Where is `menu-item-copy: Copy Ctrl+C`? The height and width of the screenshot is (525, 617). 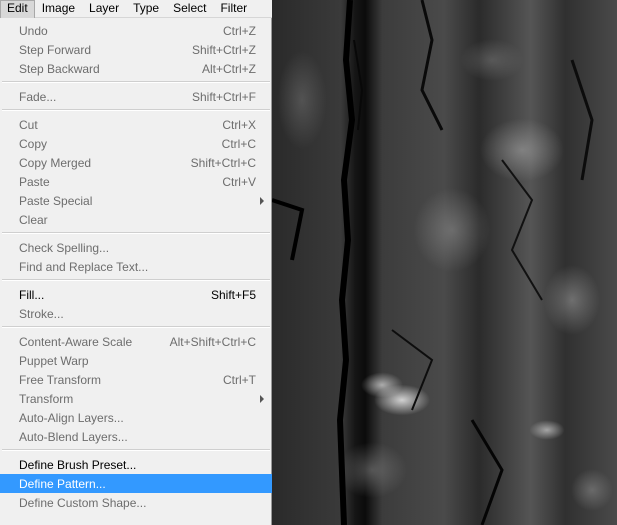 menu-item-copy: Copy Ctrl+C is located at coordinates (136, 143).